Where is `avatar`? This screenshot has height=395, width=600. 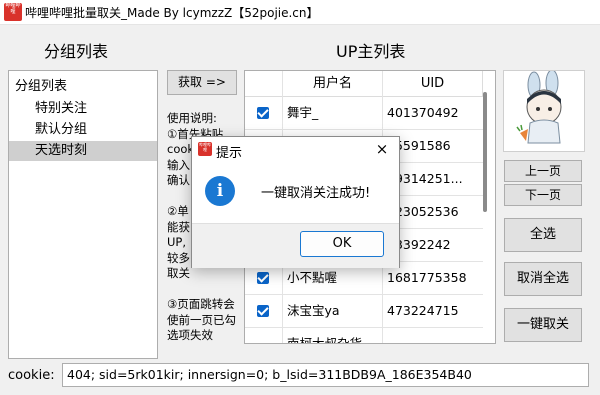
avatar is located at coordinates (544, 110).